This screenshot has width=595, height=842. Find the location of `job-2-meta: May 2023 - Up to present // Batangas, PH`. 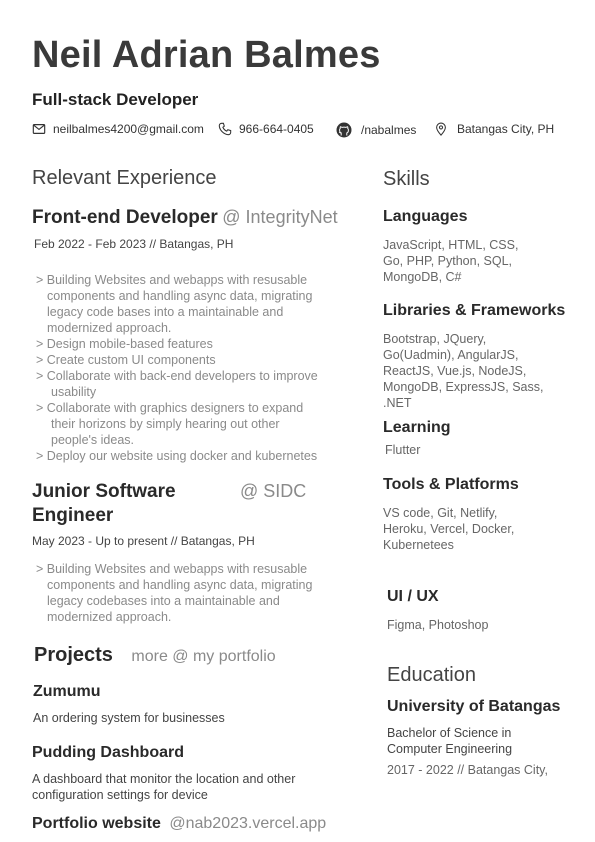

job-2-meta: May 2023 - Up to present // Batangas, PH is located at coordinates (143, 541).